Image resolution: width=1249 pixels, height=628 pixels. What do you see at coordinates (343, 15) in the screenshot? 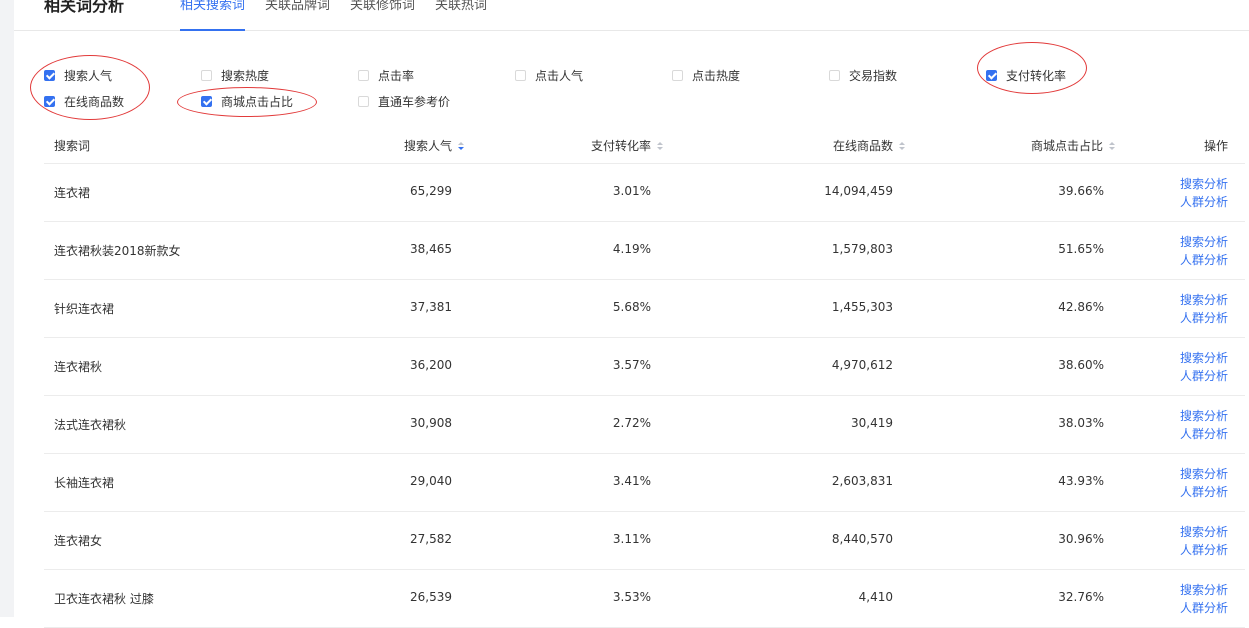
I see `tab-bar: 相关搜索词 关联品牌词 关联修饰词 关联热词` at bounding box center [343, 15].